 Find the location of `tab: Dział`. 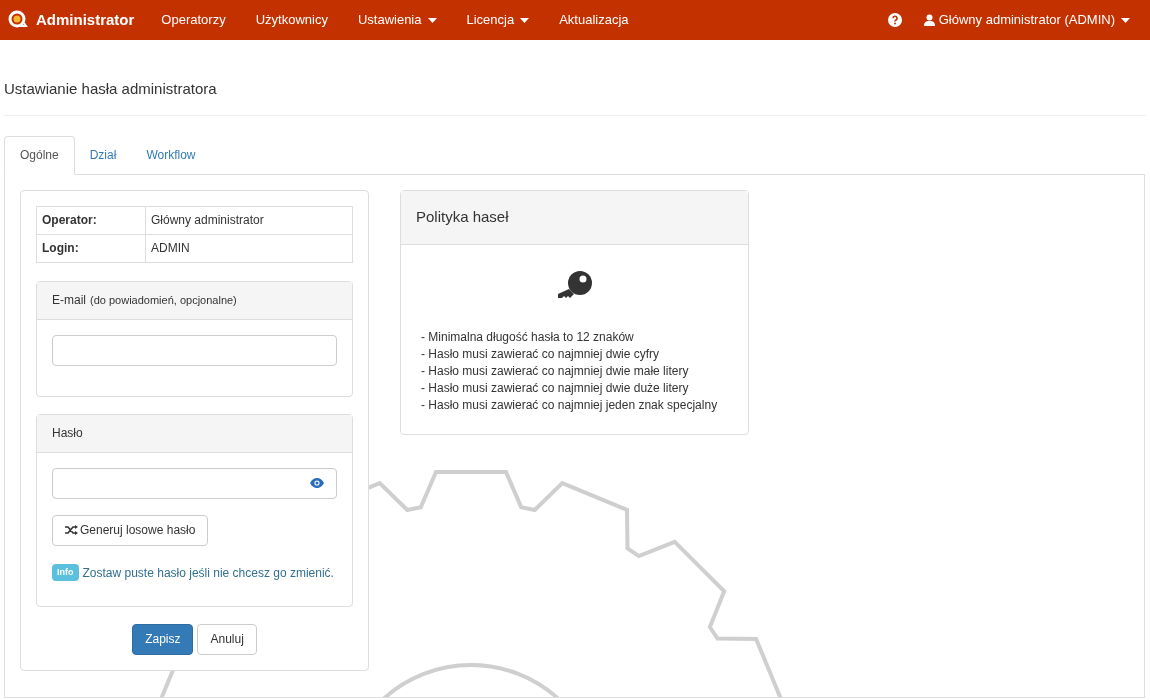

tab: Dział is located at coordinates (103, 155).